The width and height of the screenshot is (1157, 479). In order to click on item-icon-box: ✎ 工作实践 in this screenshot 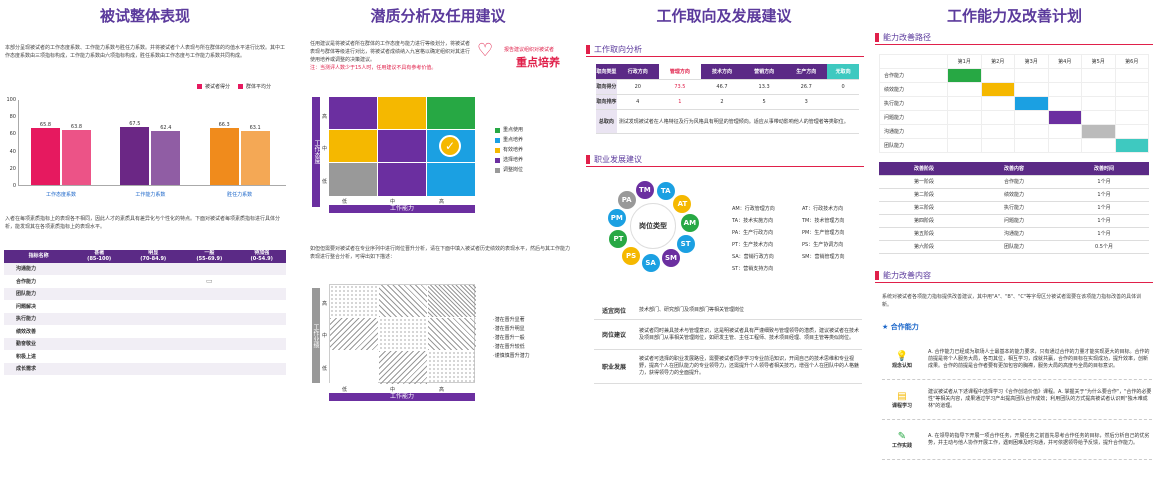, I will do `click(902, 440)`.